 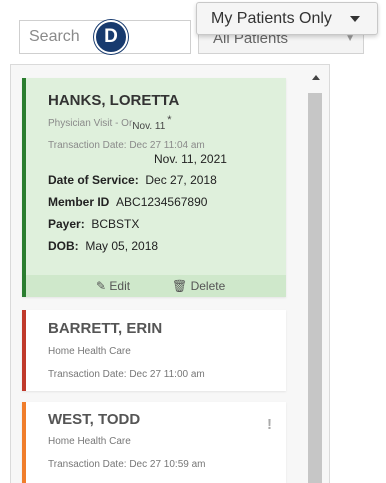 I want to click on overlap-annotation: Nov. 11, so click(x=149, y=126).